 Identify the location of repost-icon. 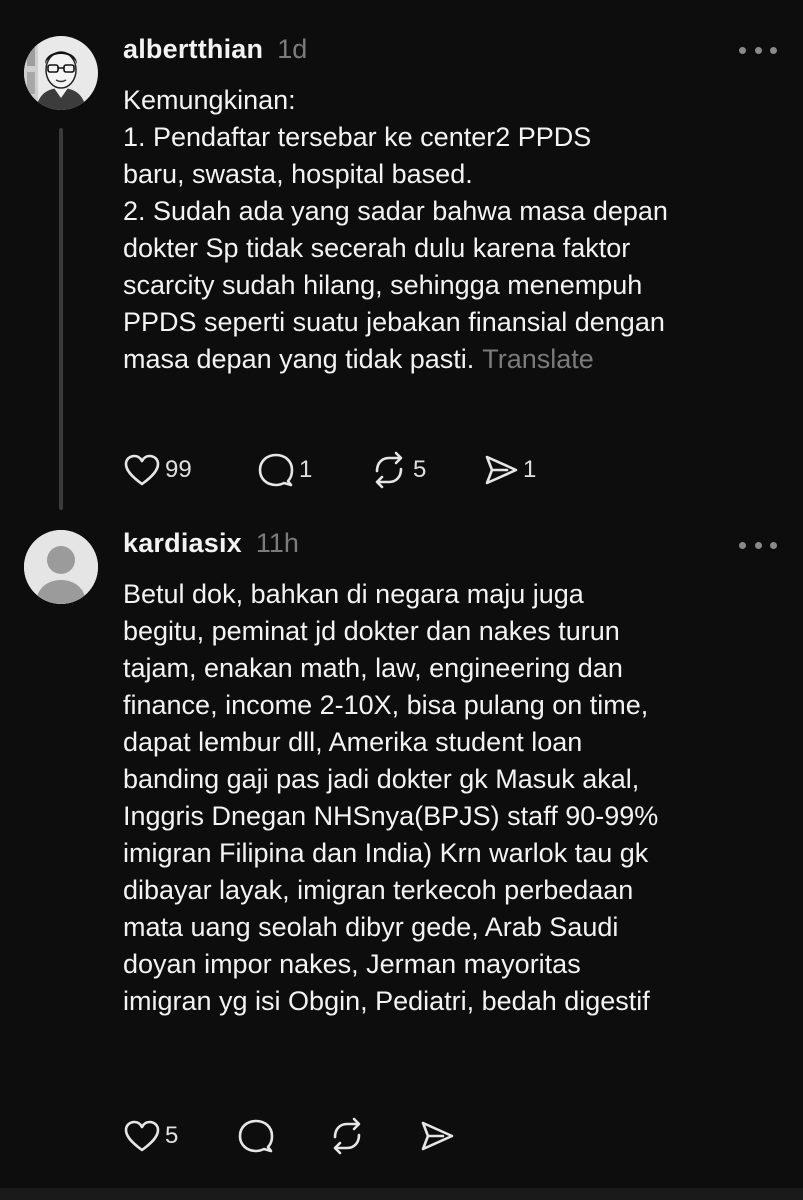
(347, 1136).